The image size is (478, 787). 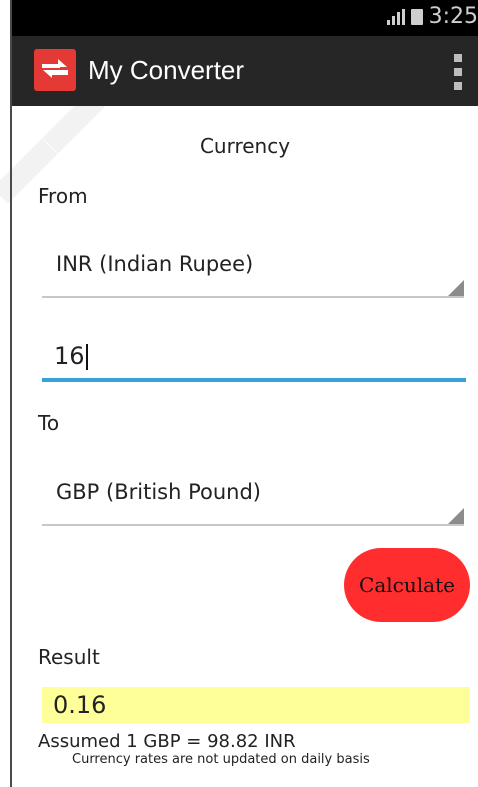 What do you see at coordinates (166, 70) in the screenshot?
I see `app-title: My Converter` at bounding box center [166, 70].